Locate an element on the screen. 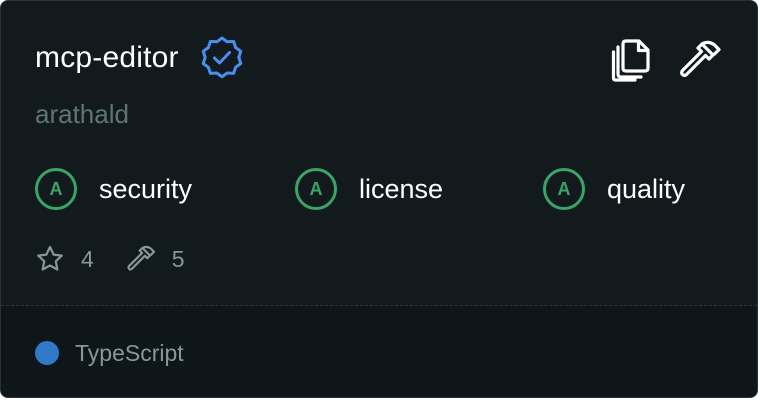 The image size is (760, 400). score-label: quality is located at coordinates (646, 189).